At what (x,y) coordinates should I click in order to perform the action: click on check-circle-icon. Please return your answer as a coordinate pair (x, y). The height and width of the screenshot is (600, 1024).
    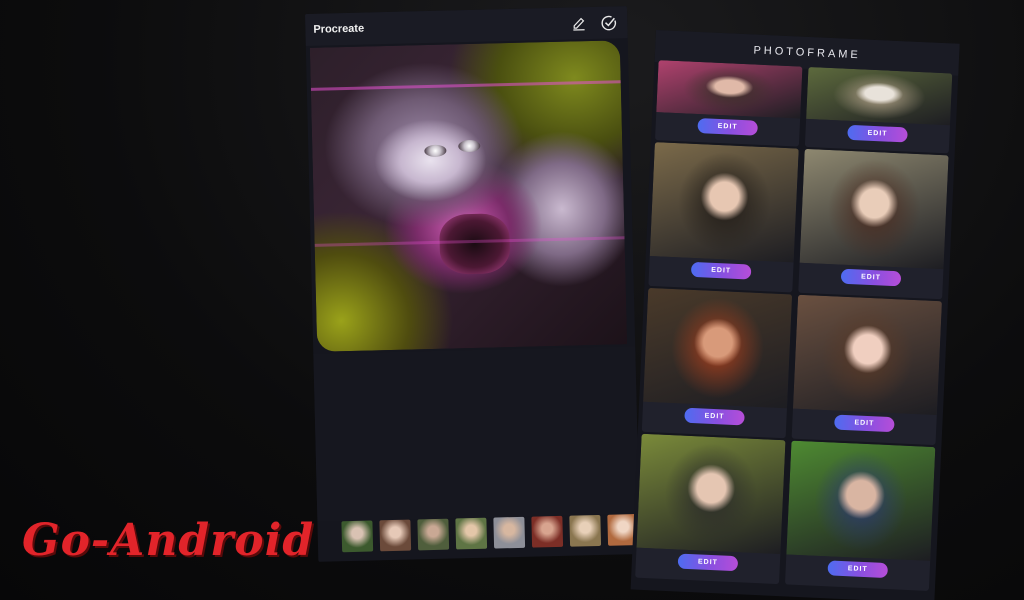
    Looking at the image, I should click on (608, 22).